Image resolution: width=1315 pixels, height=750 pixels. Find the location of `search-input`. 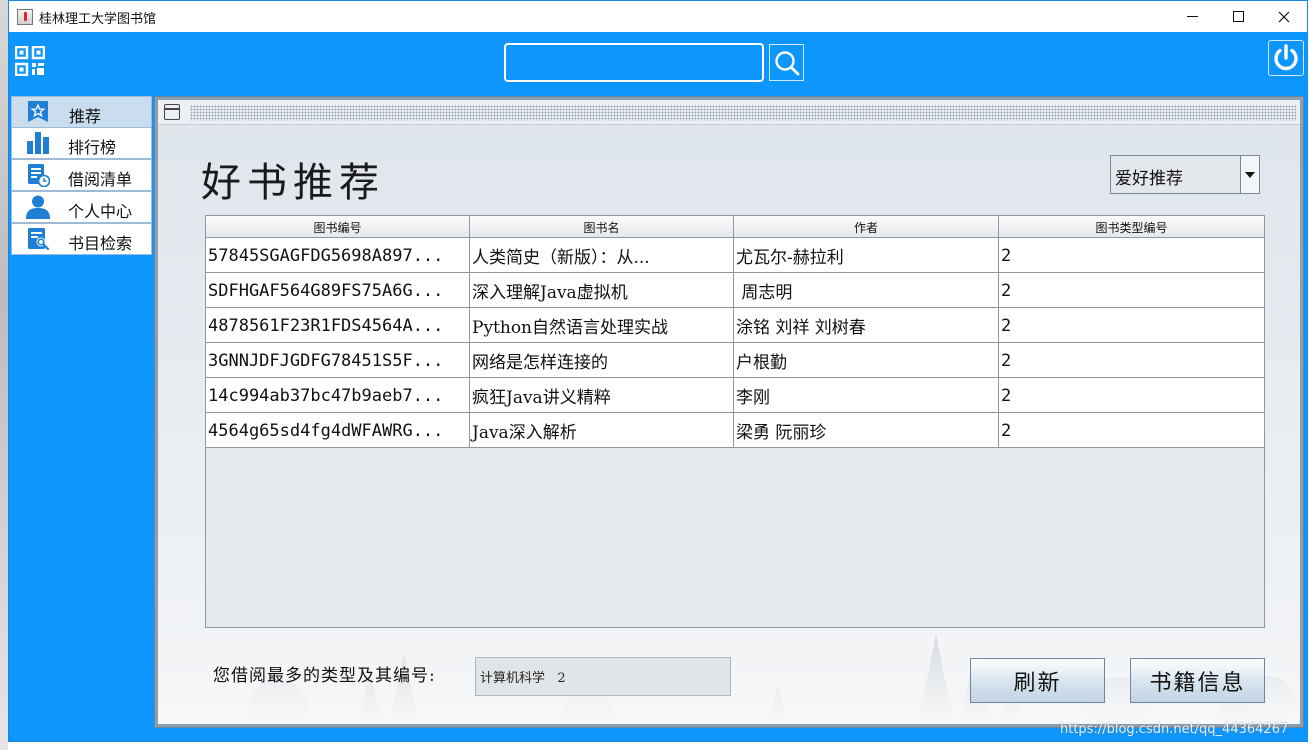

search-input is located at coordinates (634, 62).